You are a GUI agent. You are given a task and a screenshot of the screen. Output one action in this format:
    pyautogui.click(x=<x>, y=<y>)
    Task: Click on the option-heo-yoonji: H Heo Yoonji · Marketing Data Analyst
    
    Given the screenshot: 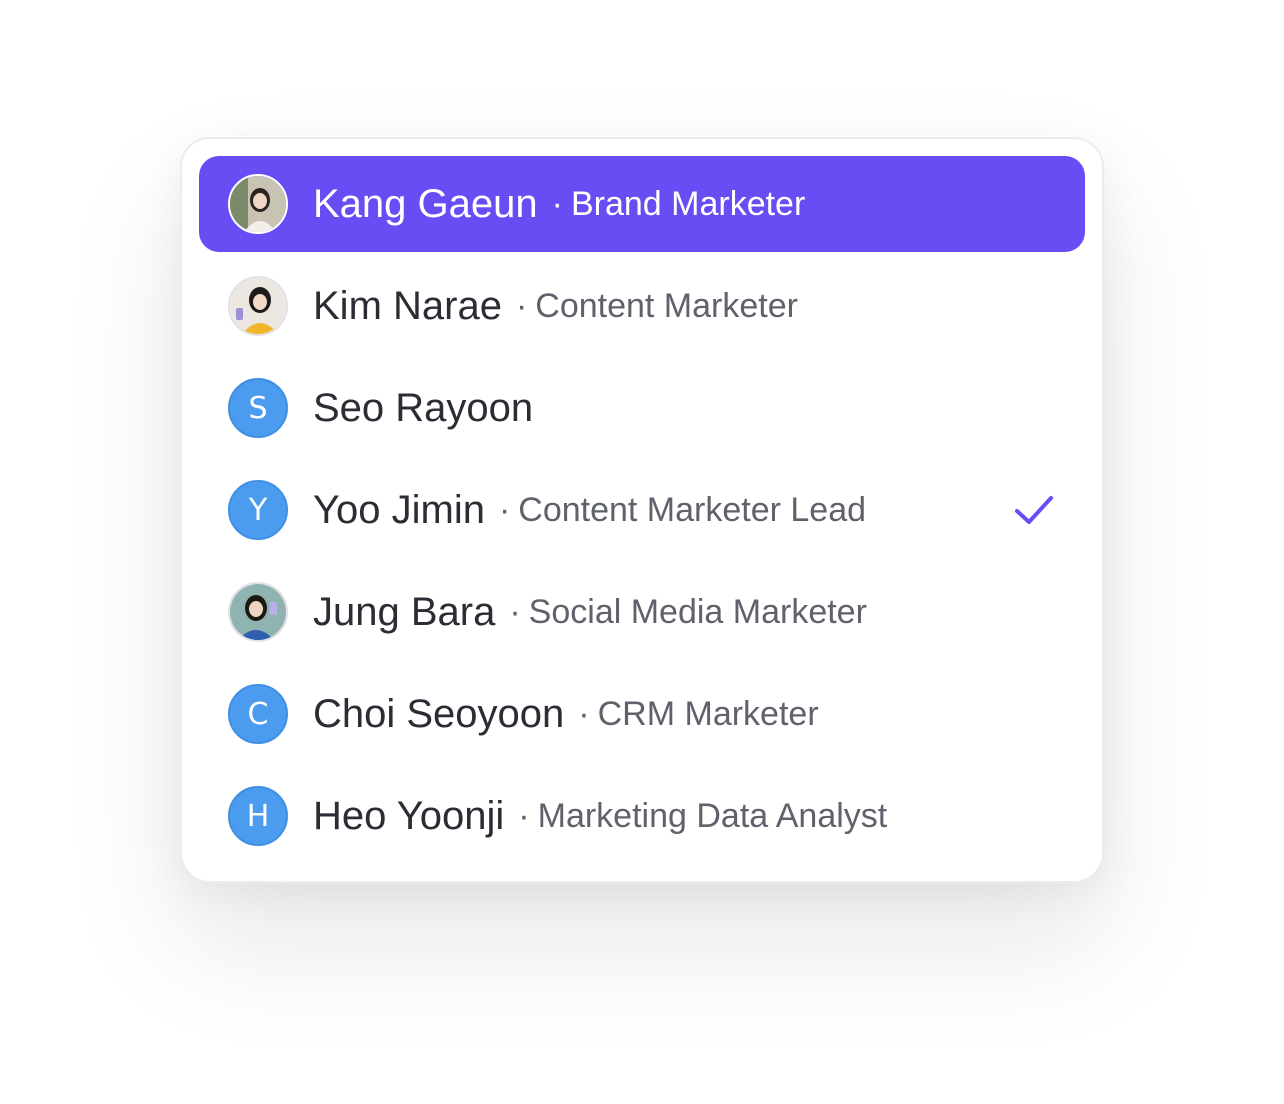 What is the action you would take?
    pyautogui.click(x=642, y=816)
    